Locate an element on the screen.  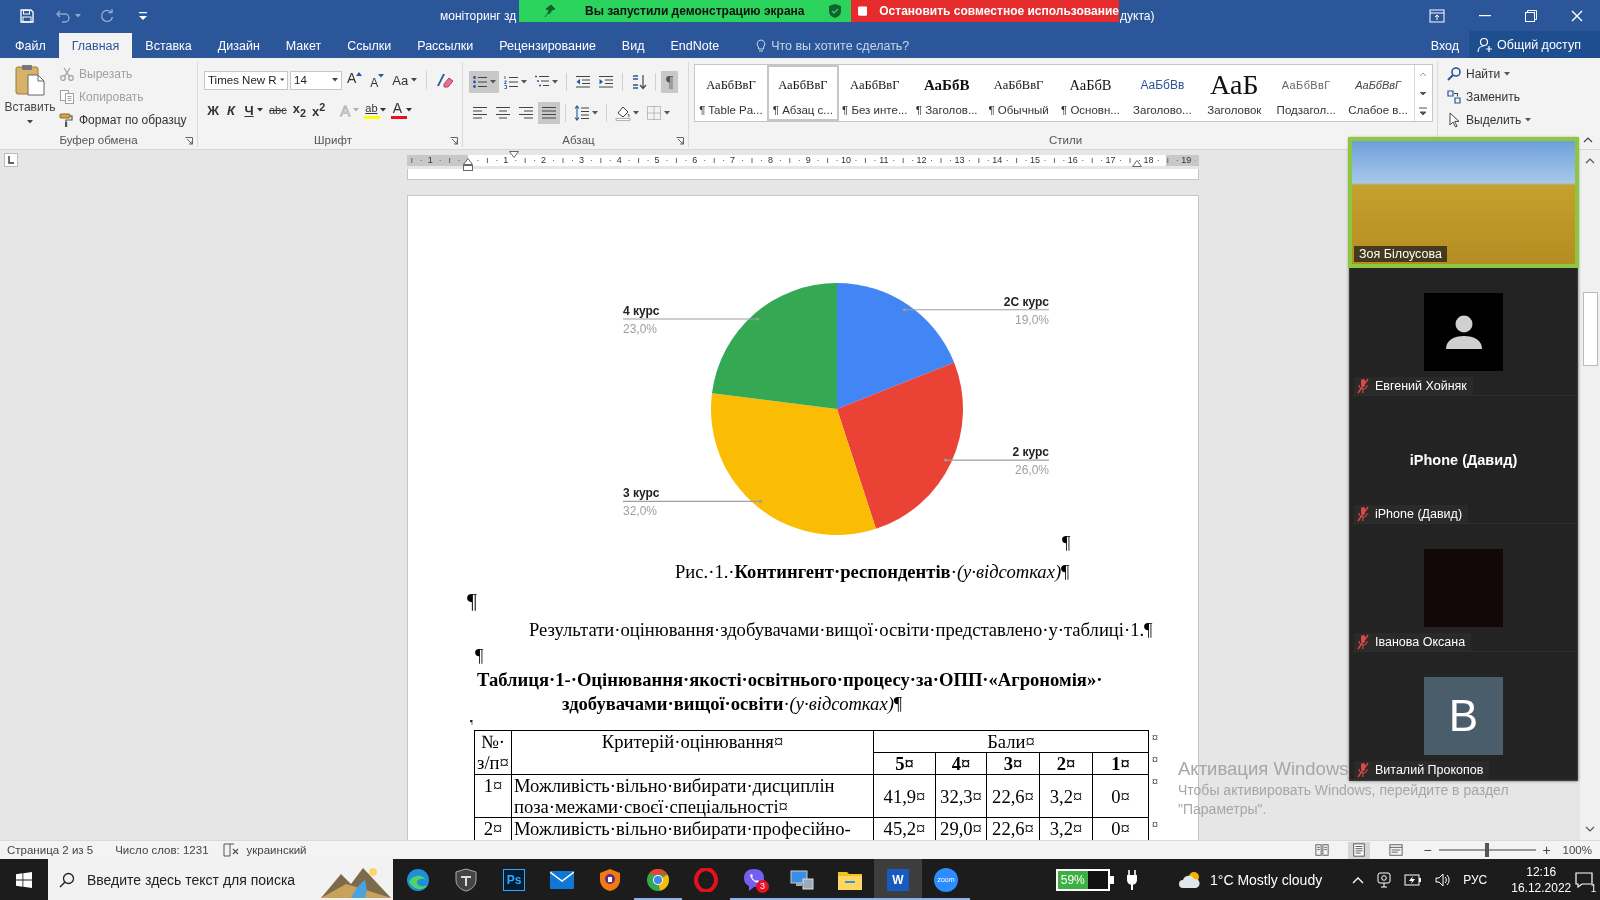
font-color-button: A is located at coordinates (401, 110).